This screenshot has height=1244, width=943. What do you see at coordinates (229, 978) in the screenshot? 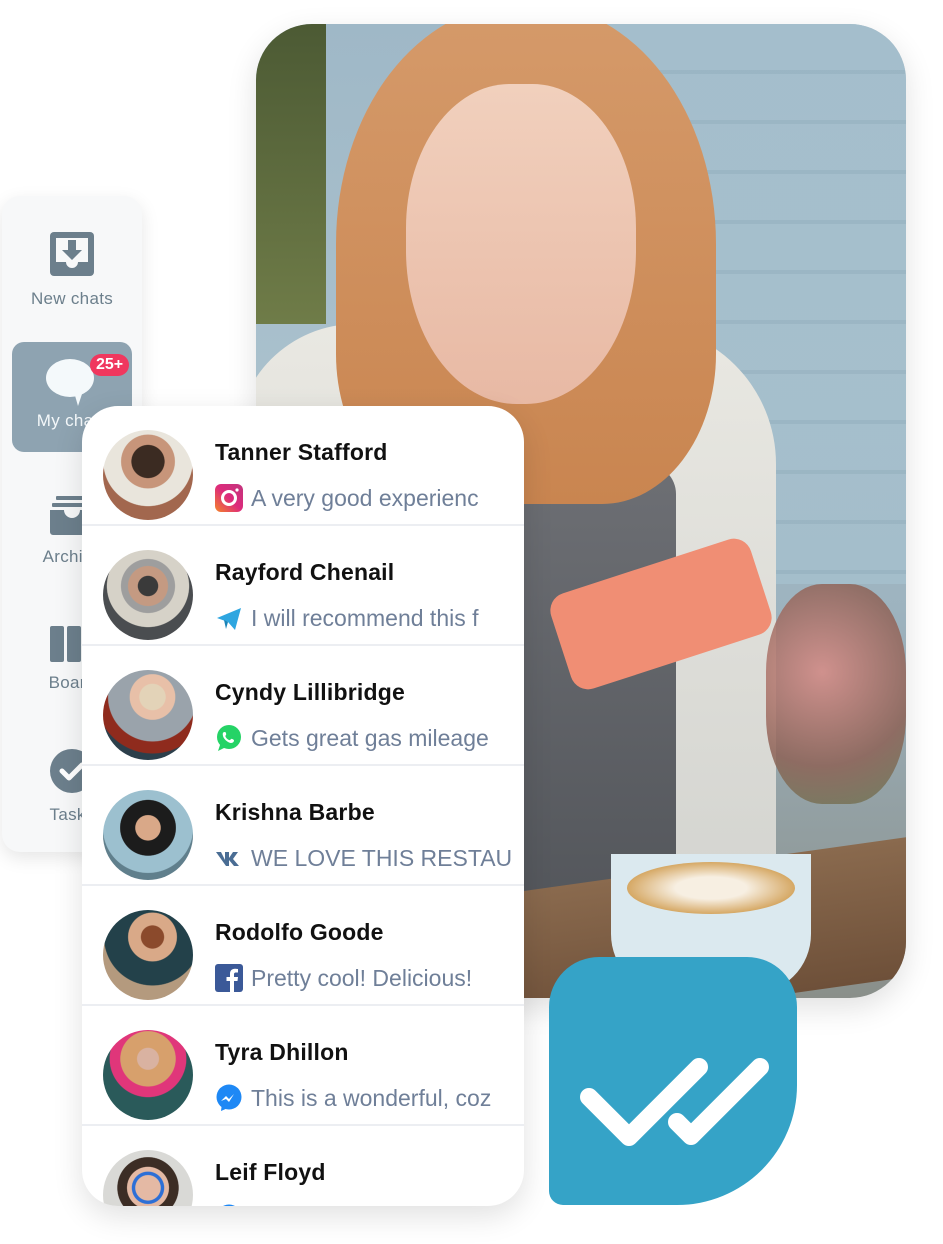
I see `facebook-icon` at bounding box center [229, 978].